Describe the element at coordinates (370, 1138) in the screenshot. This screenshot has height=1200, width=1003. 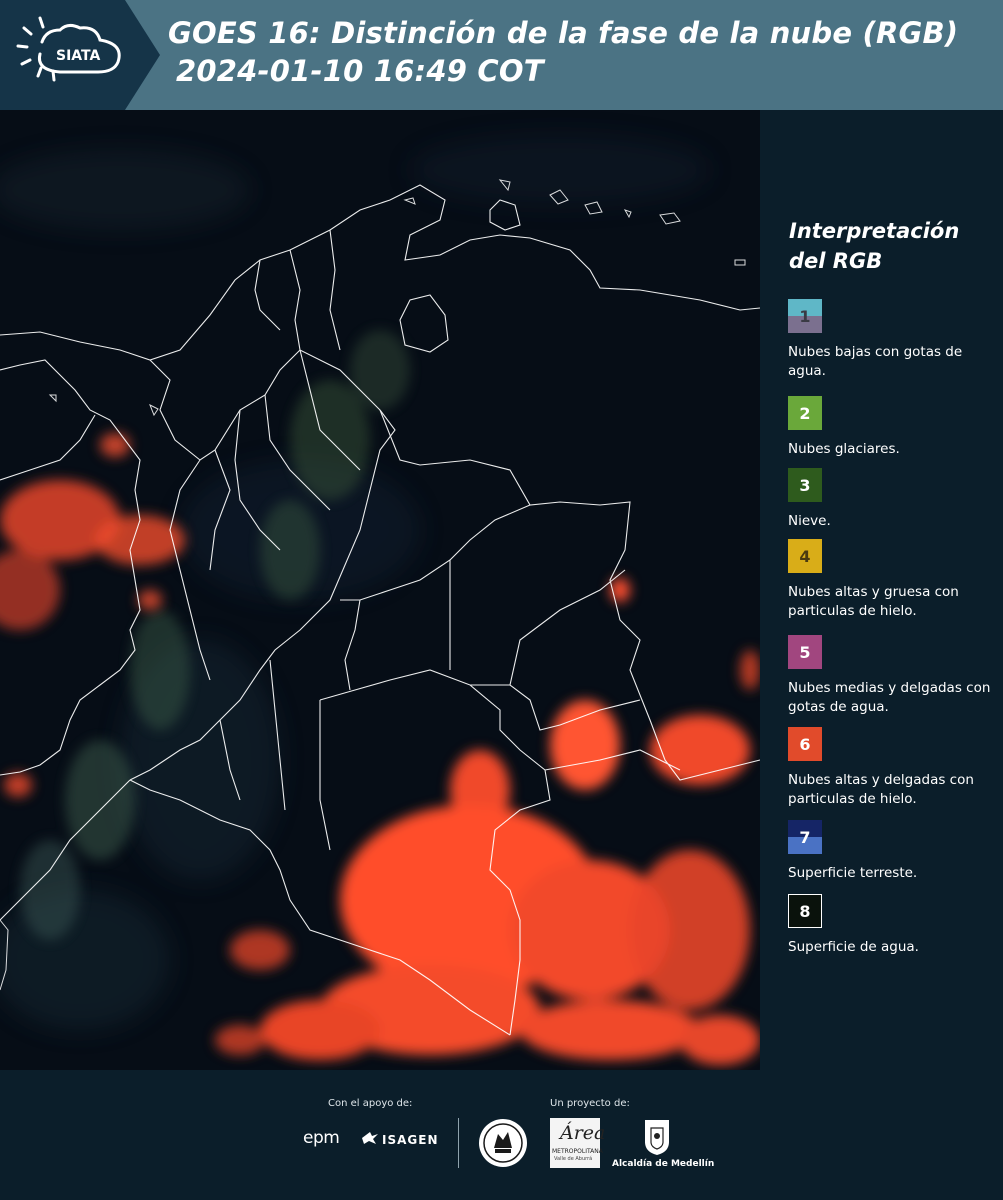
I see `isagen-icon` at that location.